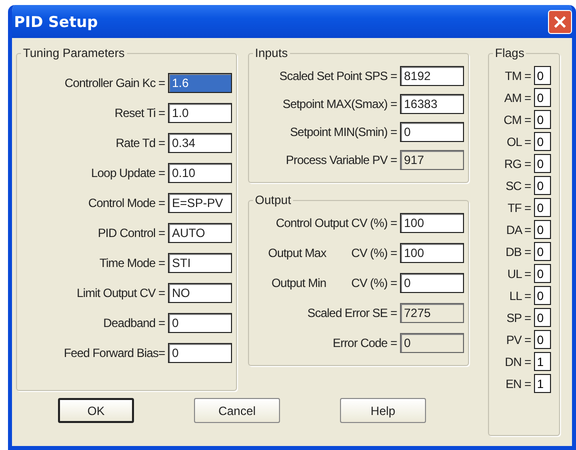  I want to click on flag-label: SP =, so click(518, 317).